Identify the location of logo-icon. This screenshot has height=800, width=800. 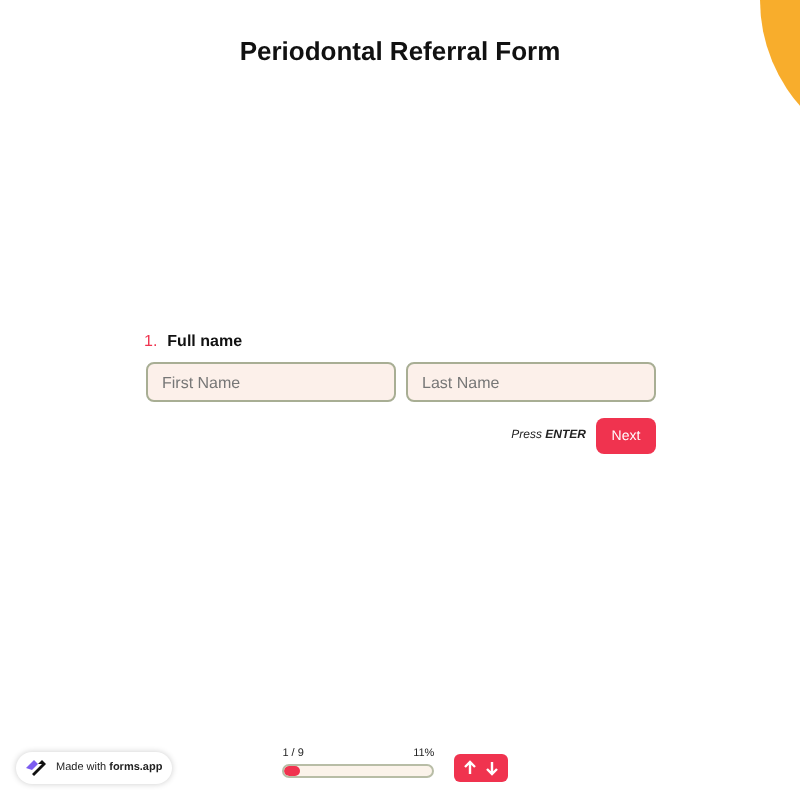
(36, 767).